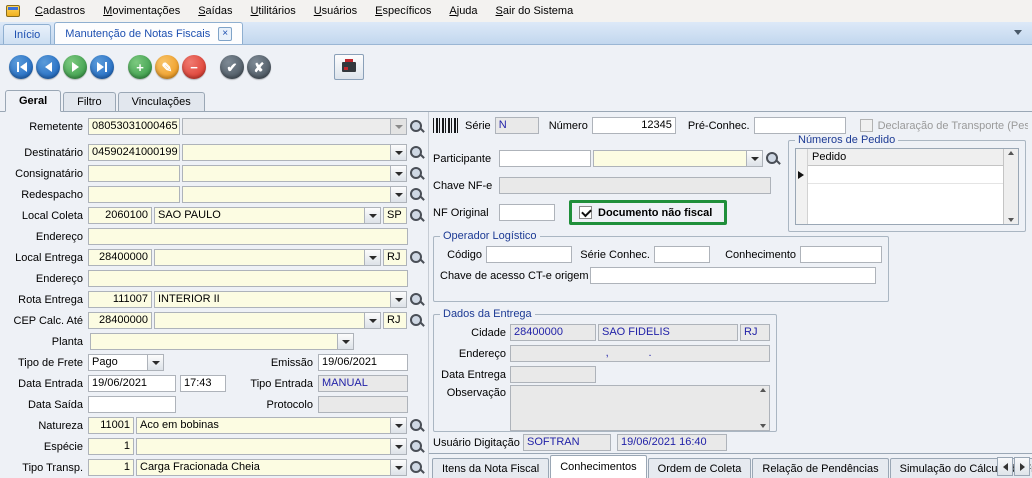 The height and width of the screenshot is (478, 1032). Describe the element at coordinates (111, 425) in the screenshot. I see `natureza-code-input: 11001` at that location.